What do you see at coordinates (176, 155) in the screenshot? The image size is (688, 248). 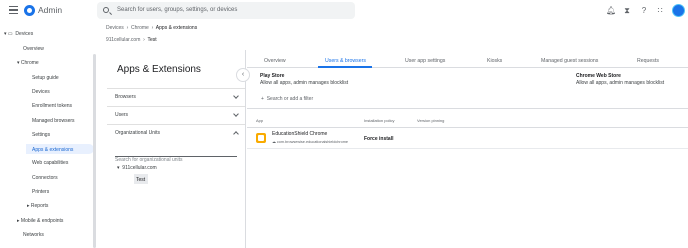 I see `ou-search-input: Search for organizational units` at bounding box center [176, 155].